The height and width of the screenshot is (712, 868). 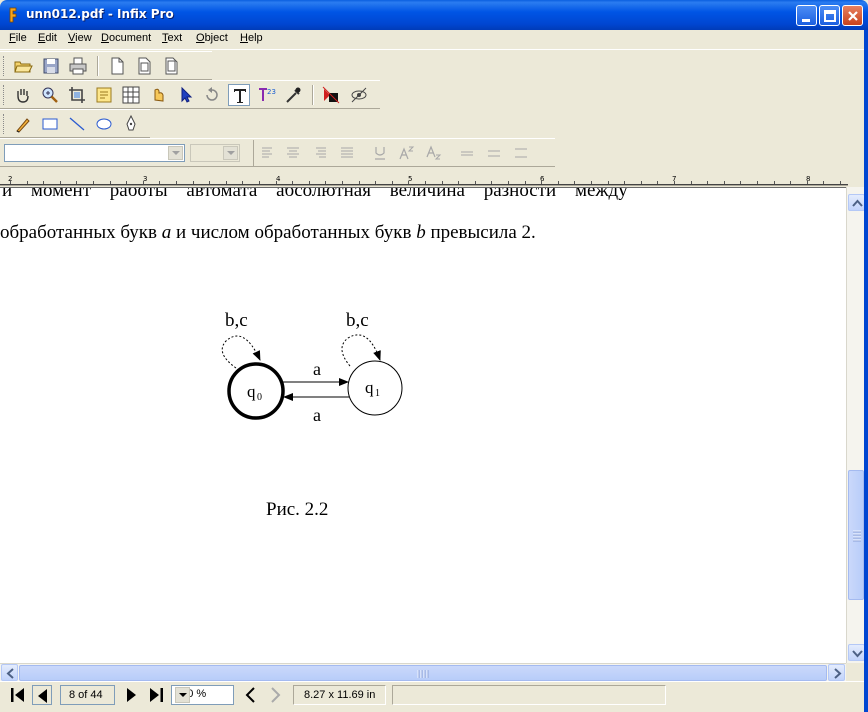 What do you see at coordinates (126, 38) in the screenshot?
I see `menu-document: Document` at bounding box center [126, 38].